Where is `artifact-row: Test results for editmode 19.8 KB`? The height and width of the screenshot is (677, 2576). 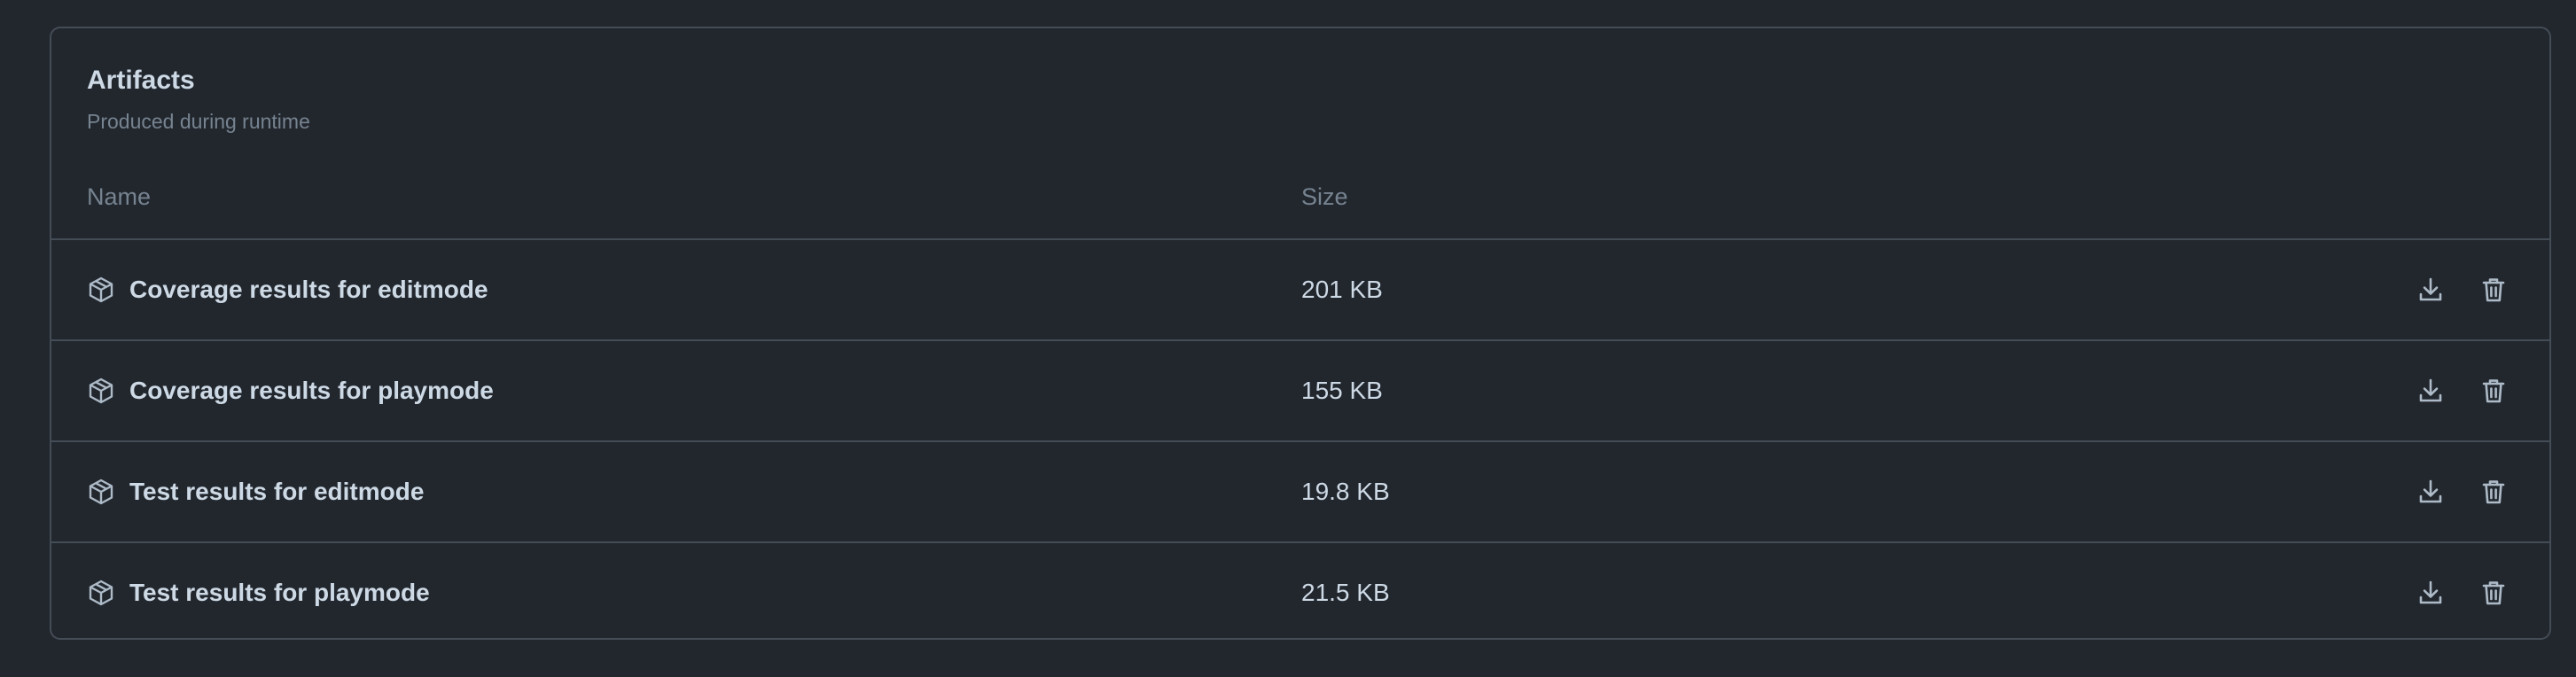
artifact-row: Test results for editmode 19.8 KB is located at coordinates (1300, 493).